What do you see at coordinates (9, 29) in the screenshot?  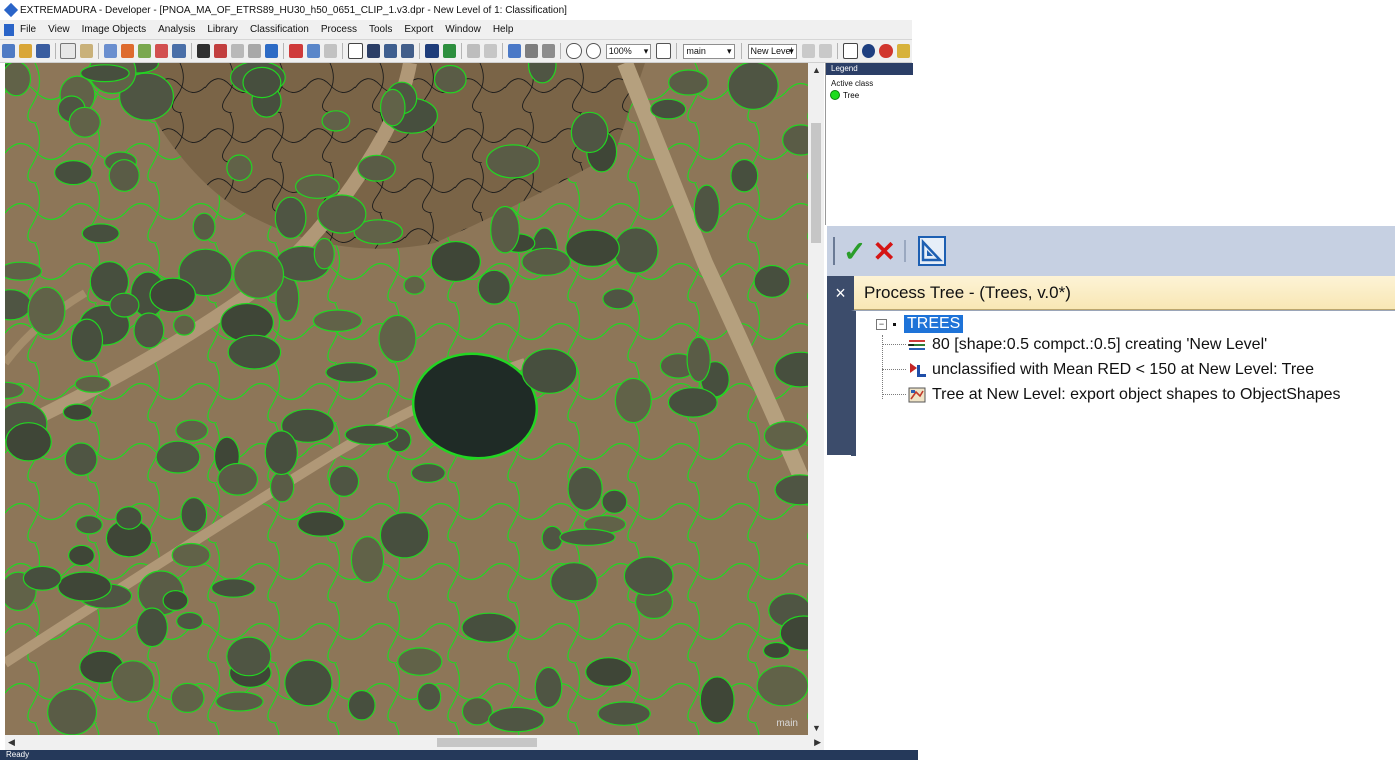 I see `app-menu-icon` at bounding box center [9, 29].